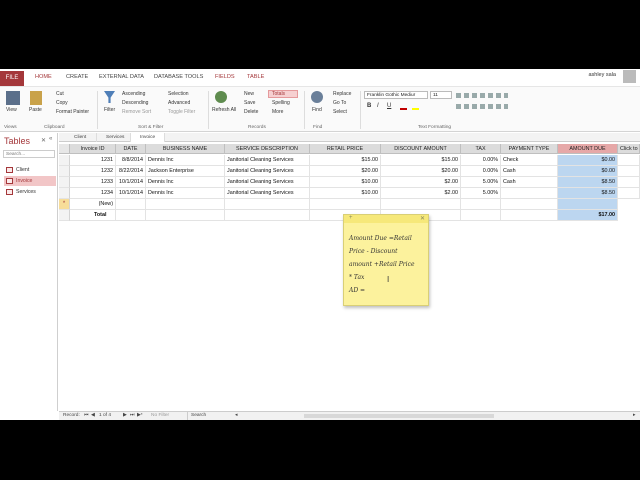 The height and width of the screenshot is (480, 640). I want to click on tab-database-tools: DATABASE TOOLS, so click(178, 77).